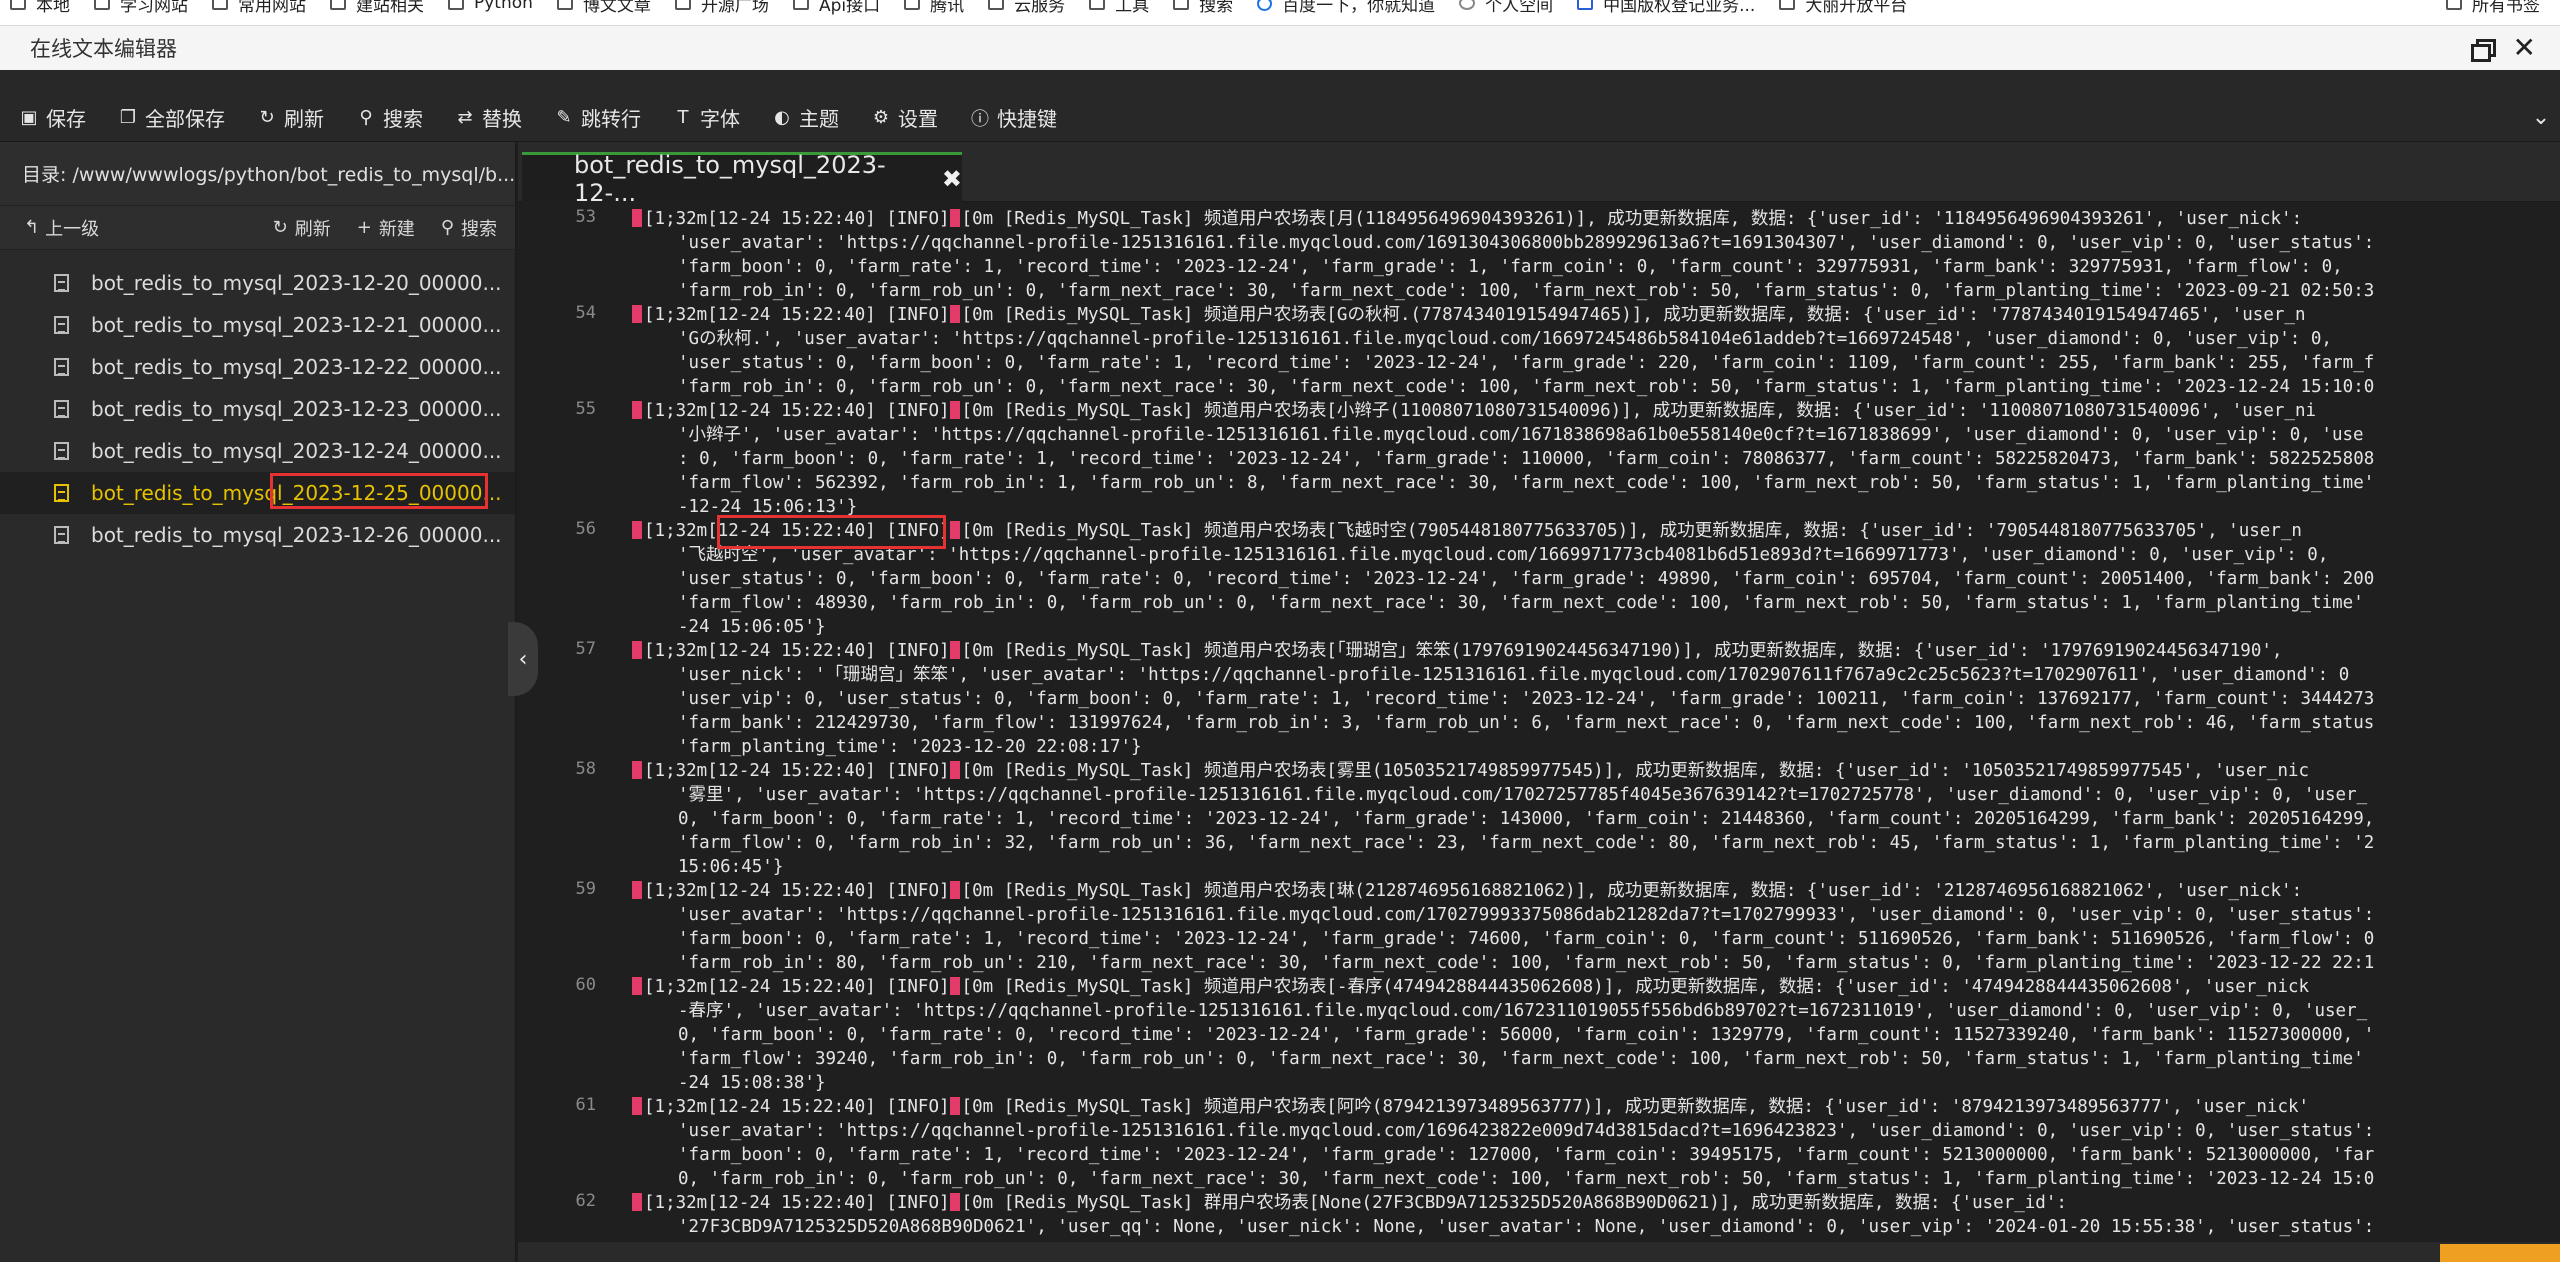 This screenshot has width=2560, height=1262. Describe the element at coordinates (731, 867) in the screenshot. I see `code-line: 15:06:45'}` at that location.